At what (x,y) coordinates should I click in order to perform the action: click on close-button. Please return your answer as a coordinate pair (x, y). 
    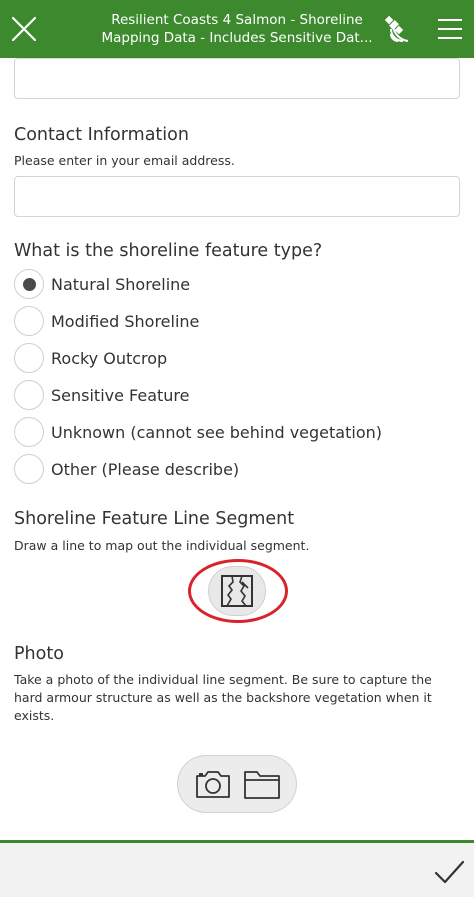
    Looking at the image, I should click on (24, 29).